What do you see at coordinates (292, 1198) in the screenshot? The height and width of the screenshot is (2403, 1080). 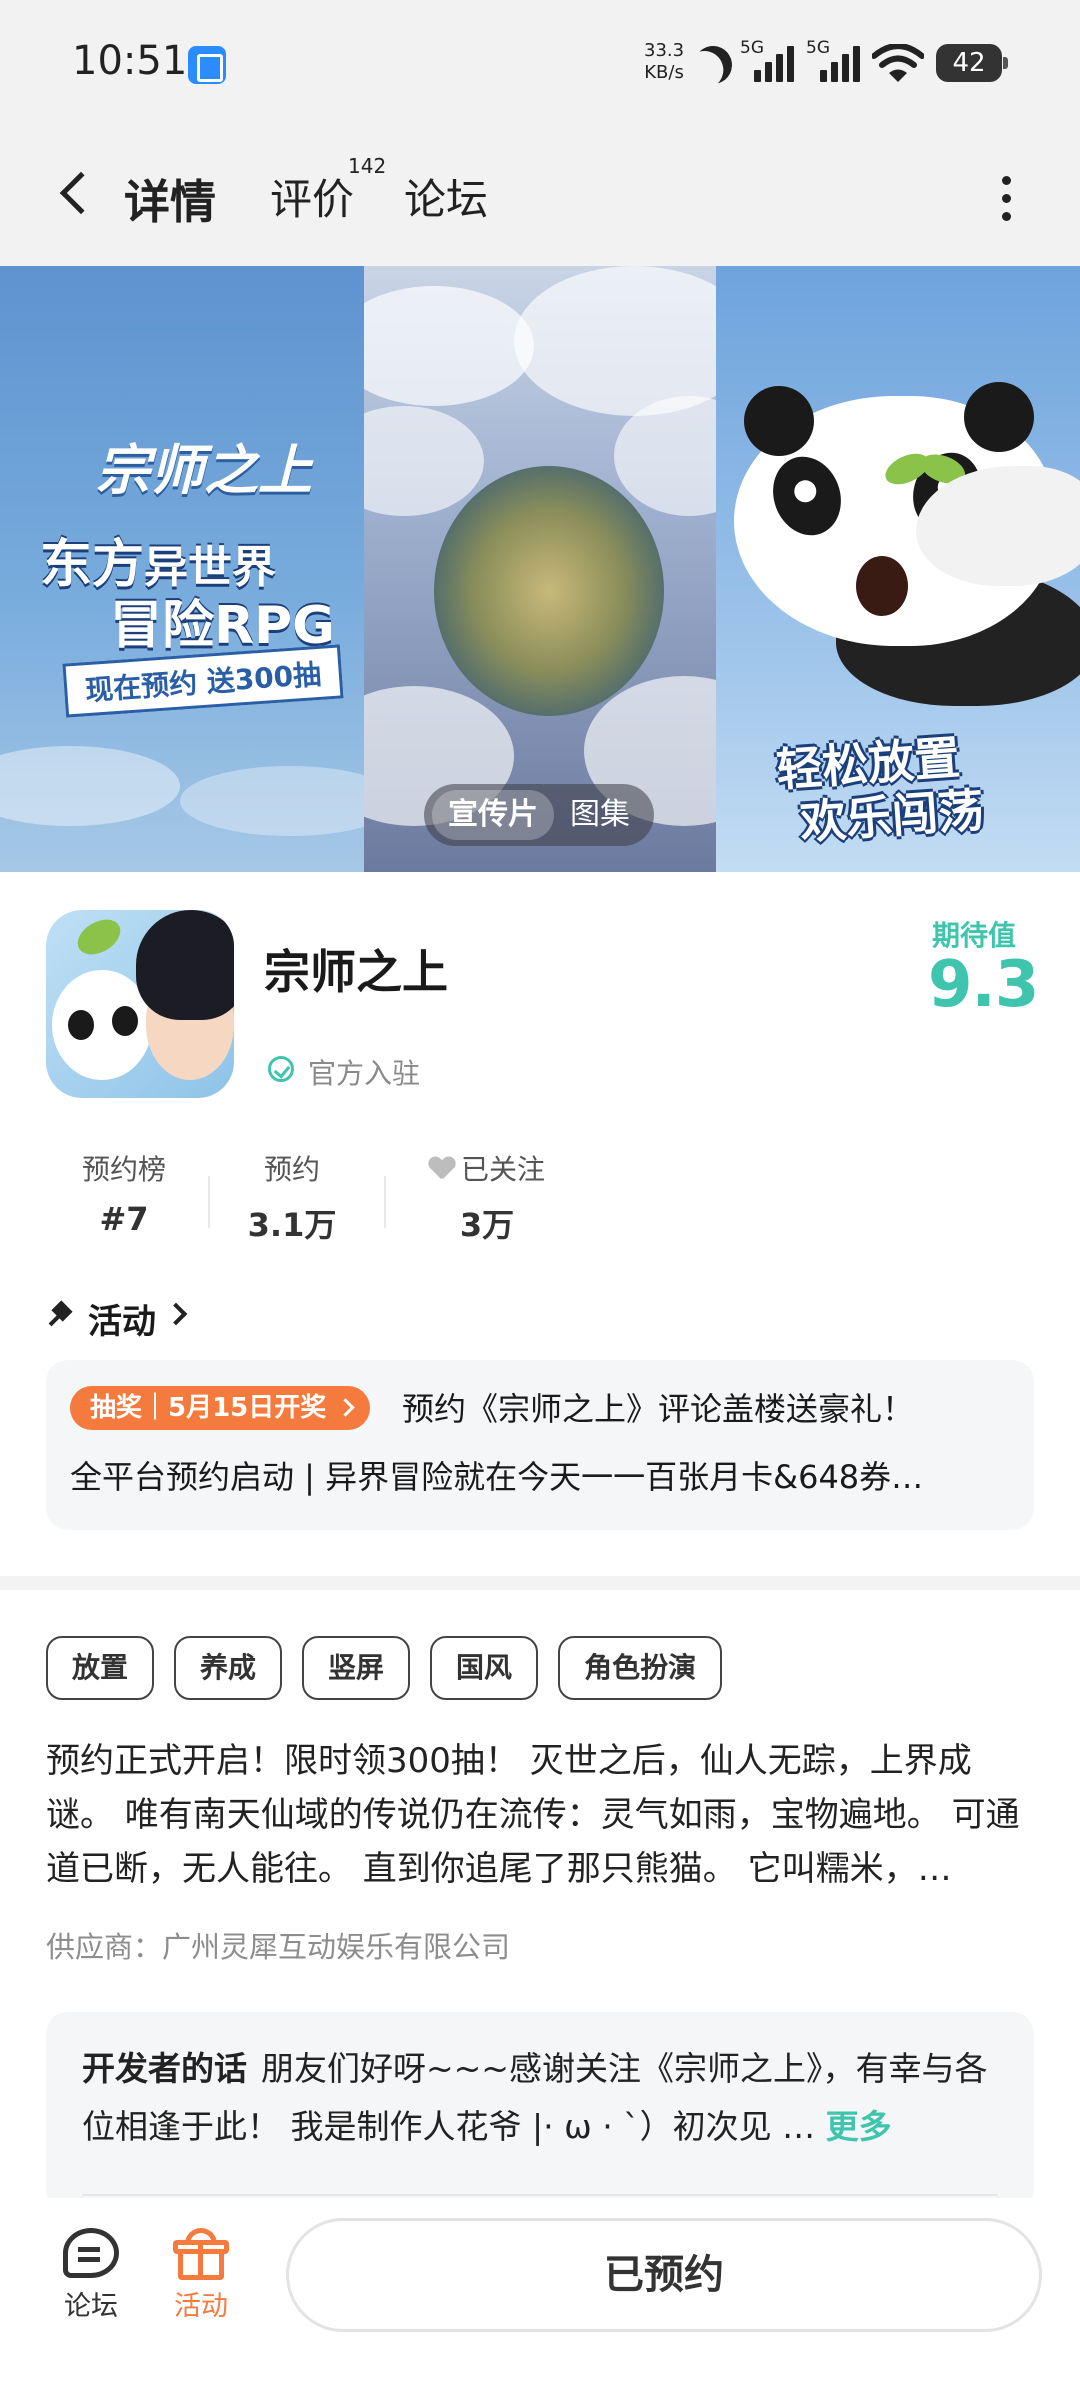 I see `stat-reservations: 预约 3.1万` at bounding box center [292, 1198].